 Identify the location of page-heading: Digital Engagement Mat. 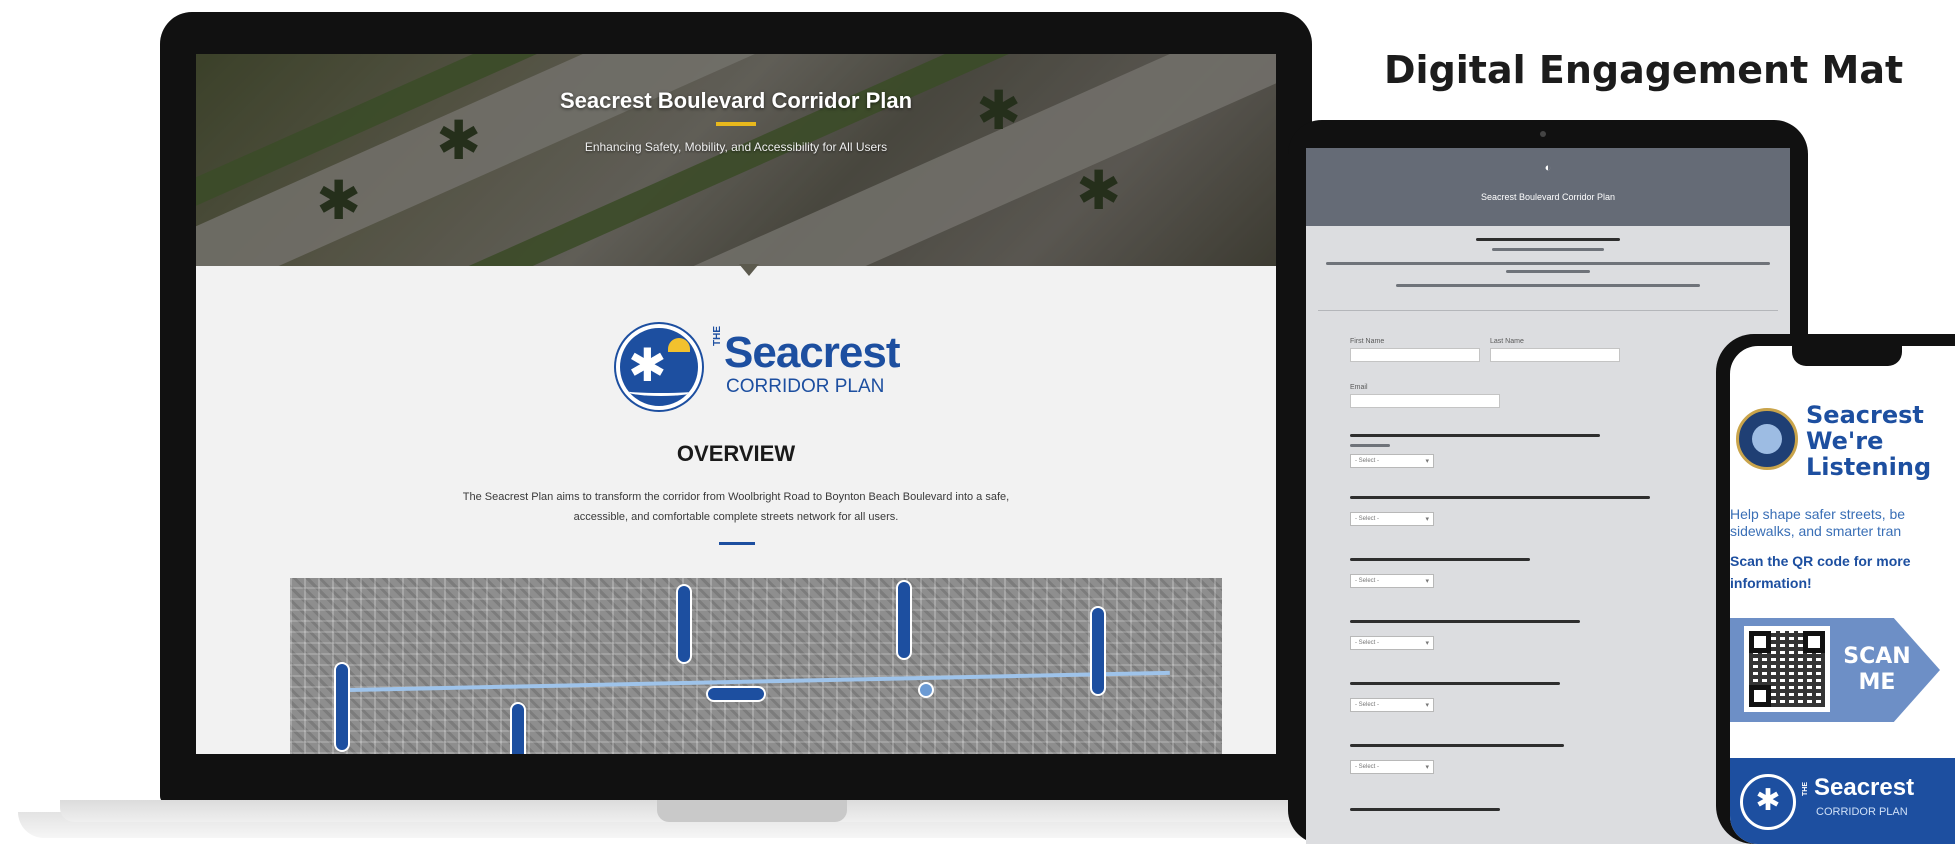
(1644, 70).